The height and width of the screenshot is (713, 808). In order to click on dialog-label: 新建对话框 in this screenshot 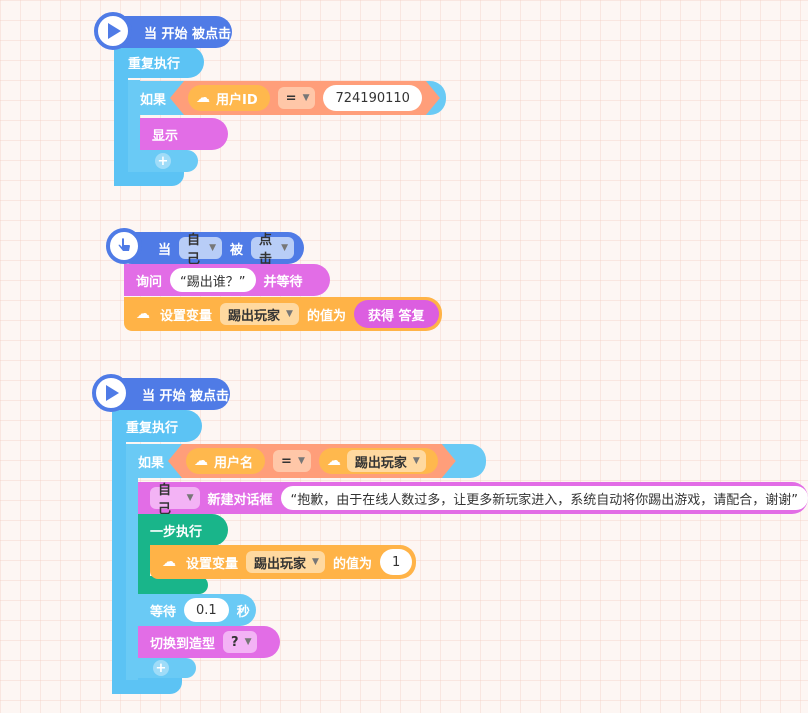, I will do `click(240, 500)`.